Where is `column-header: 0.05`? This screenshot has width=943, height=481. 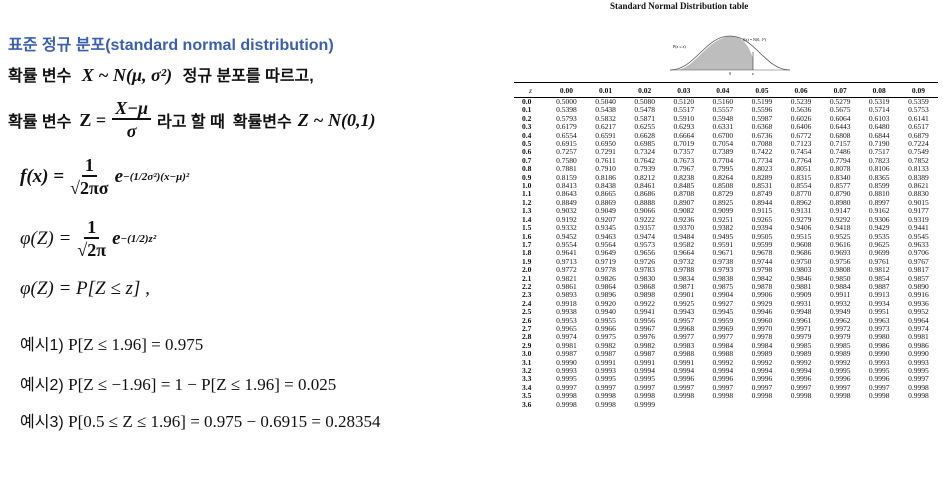
column-header: 0.05 is located at coordinates (762, 90).